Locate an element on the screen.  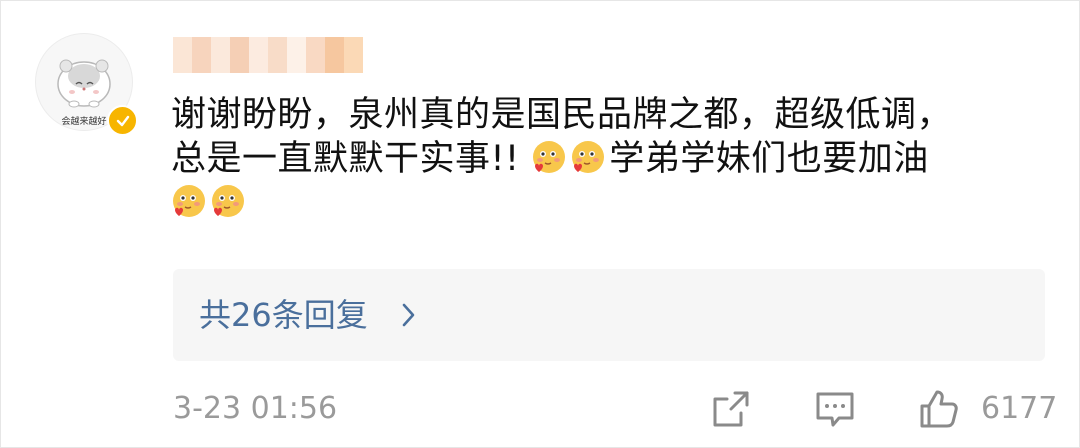
comment-line-1: 谢谢盼盼，泉州真的是国民品牌之都，超级低调， is located at coordinates (562, 115).